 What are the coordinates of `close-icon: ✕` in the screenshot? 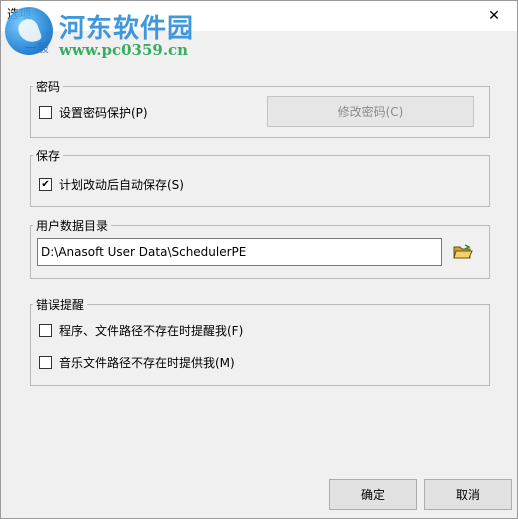 It's located at (494, 16).